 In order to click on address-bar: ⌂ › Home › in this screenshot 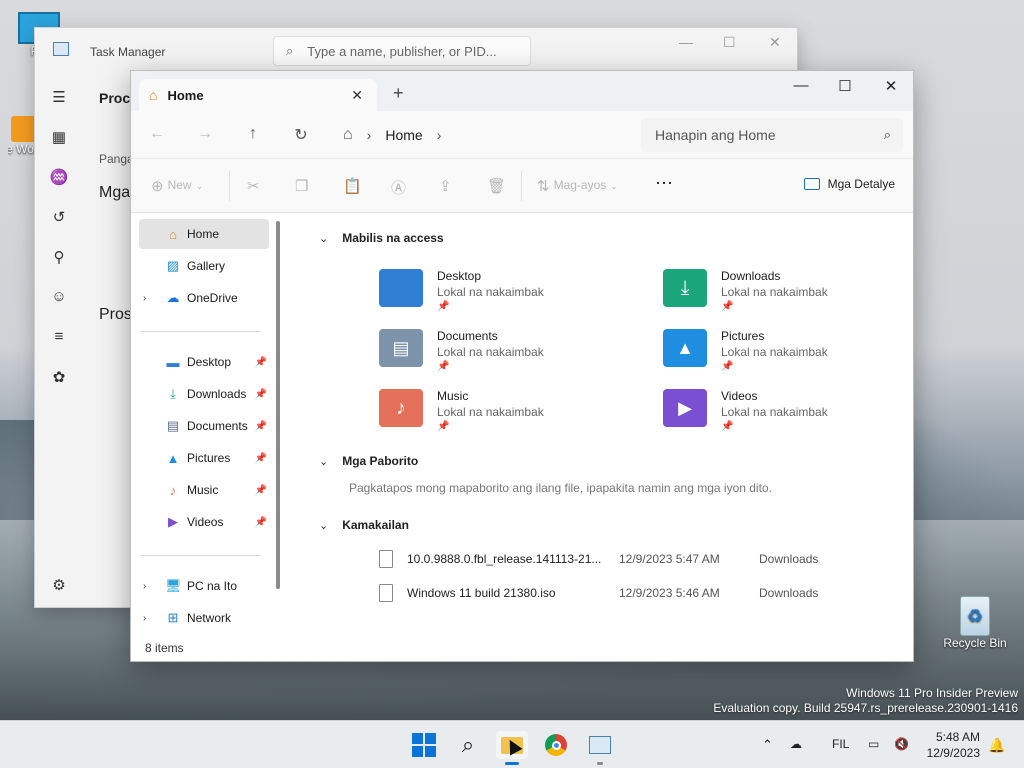, I will do `click(491, 135)`.